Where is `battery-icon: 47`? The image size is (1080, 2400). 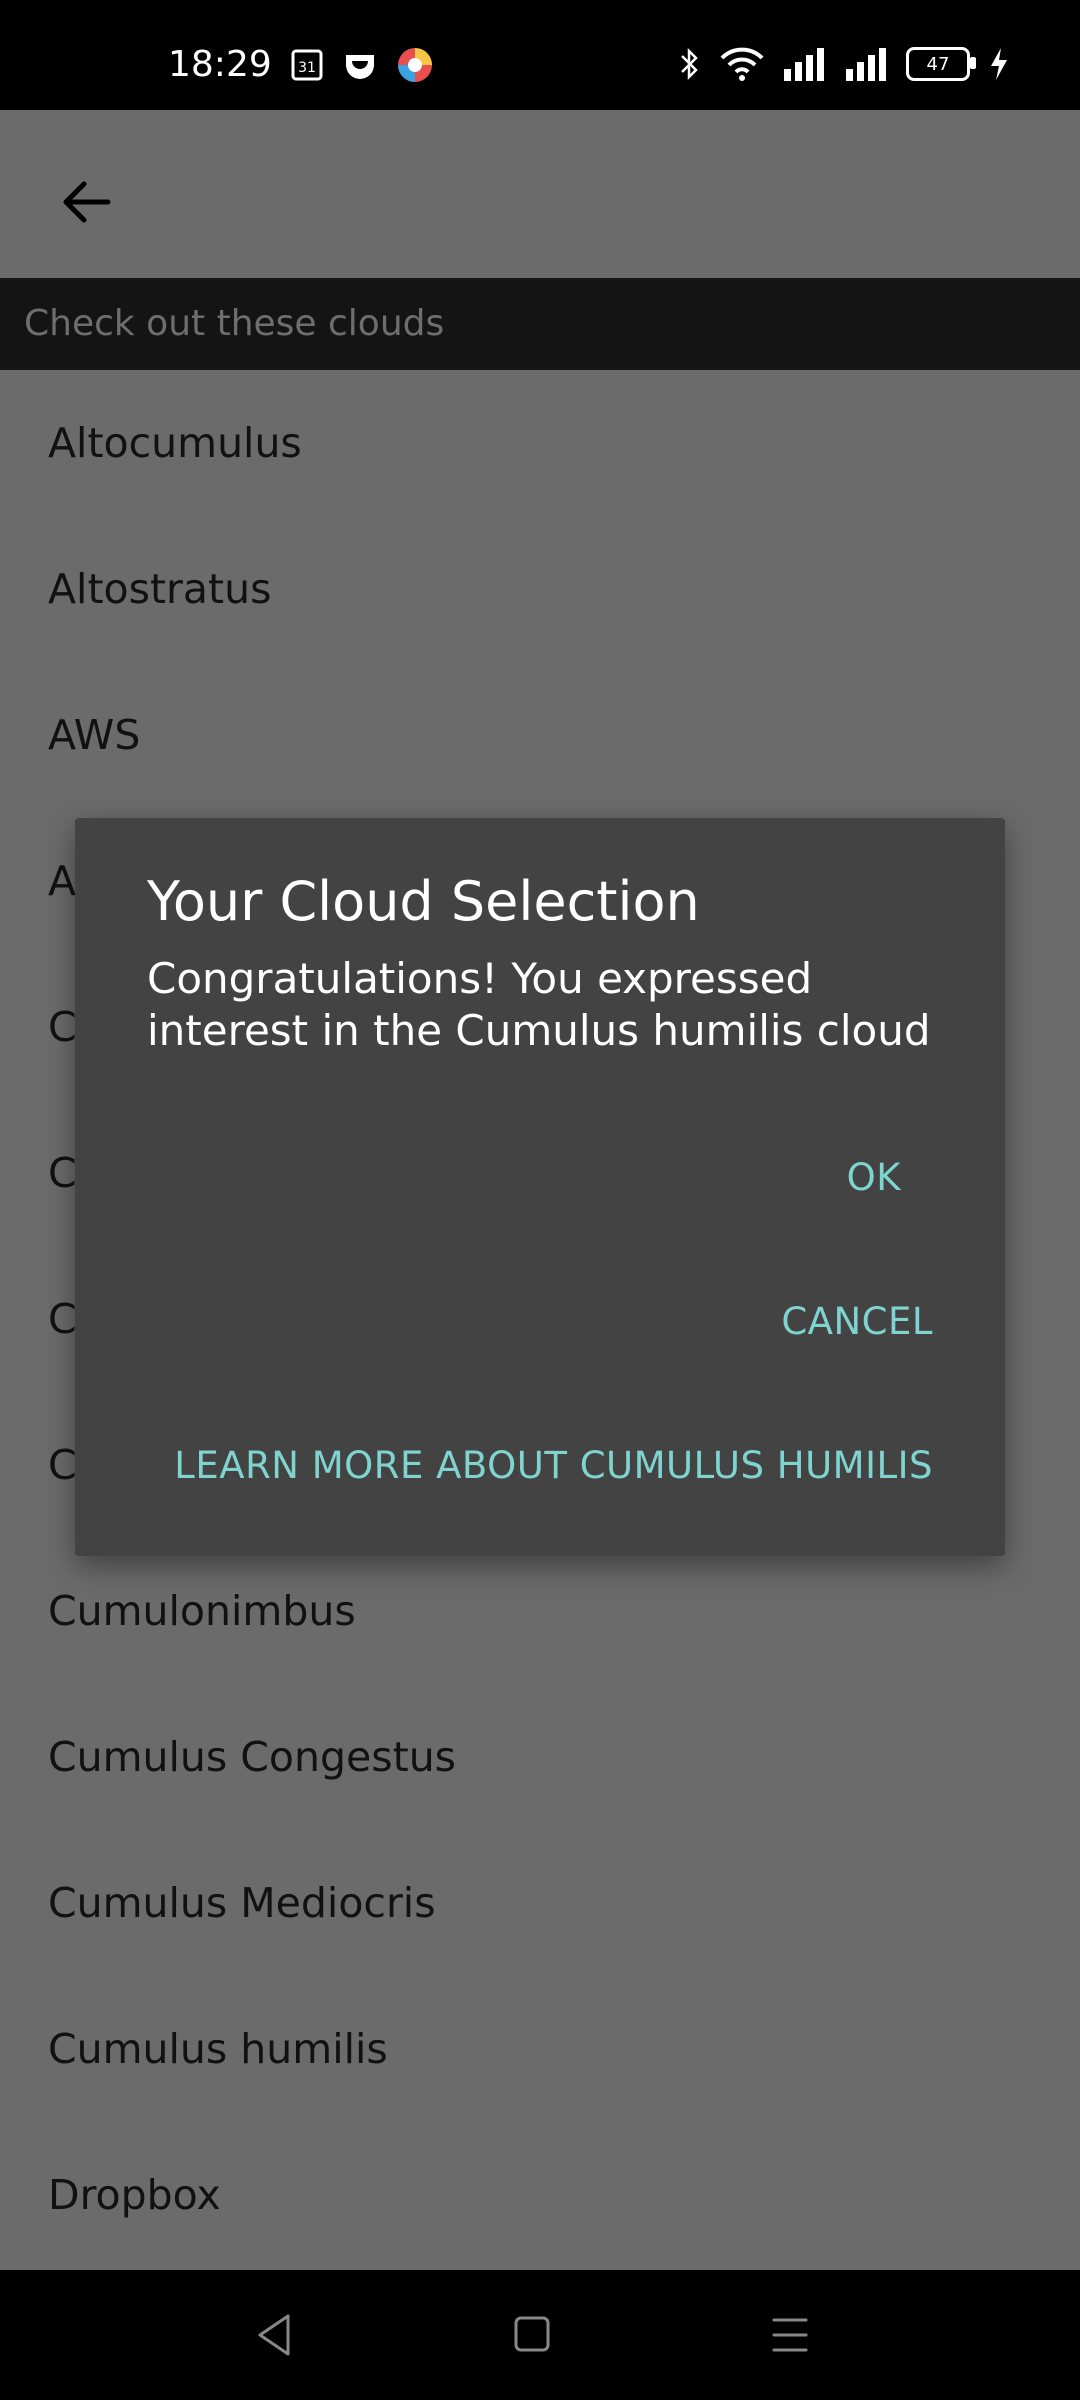 battery-icon: 47 is located at coordinates (941, 64).